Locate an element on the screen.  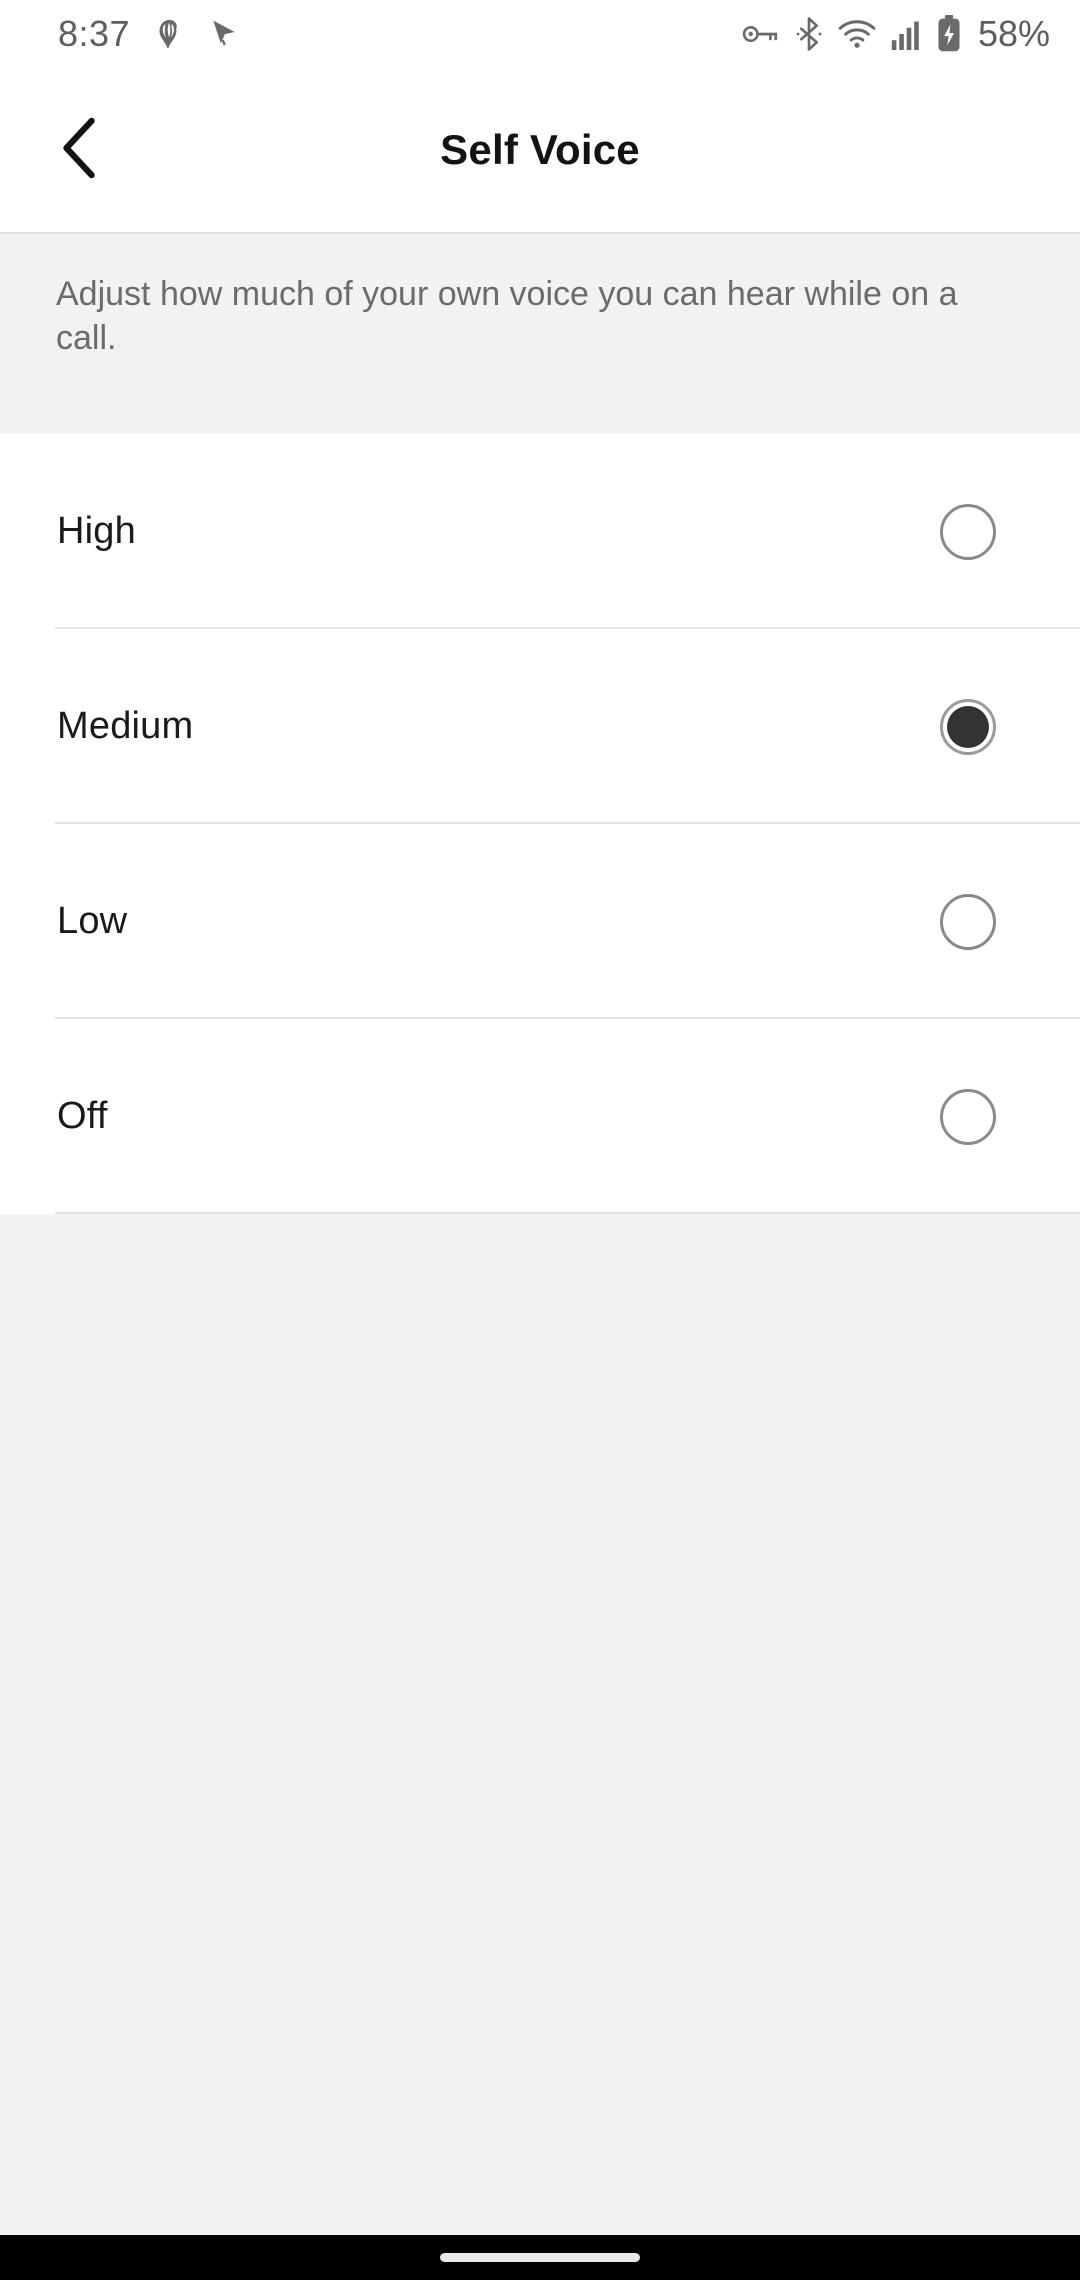
home-indicator is located at coordinates (540, 2257).